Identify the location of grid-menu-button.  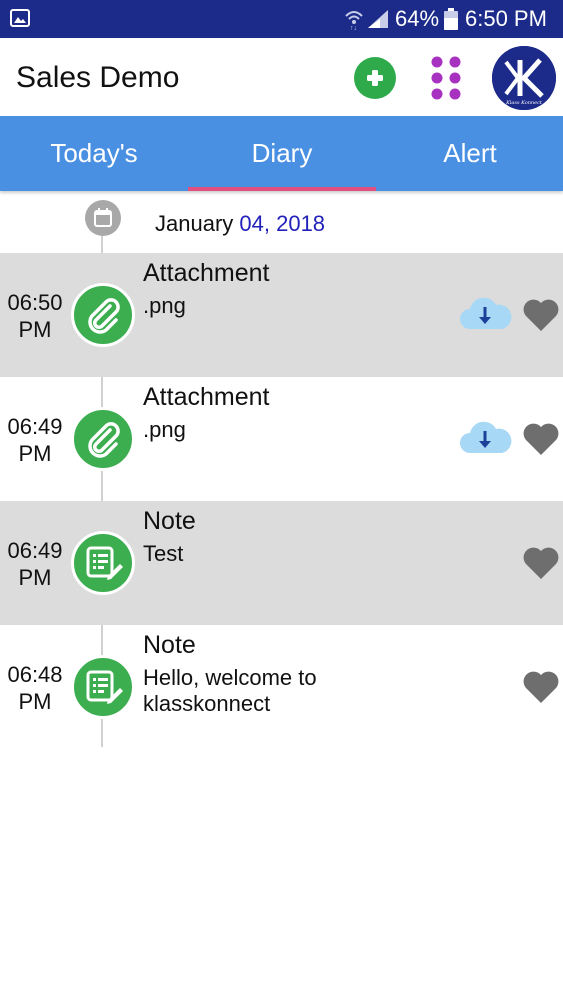
(446, 78).